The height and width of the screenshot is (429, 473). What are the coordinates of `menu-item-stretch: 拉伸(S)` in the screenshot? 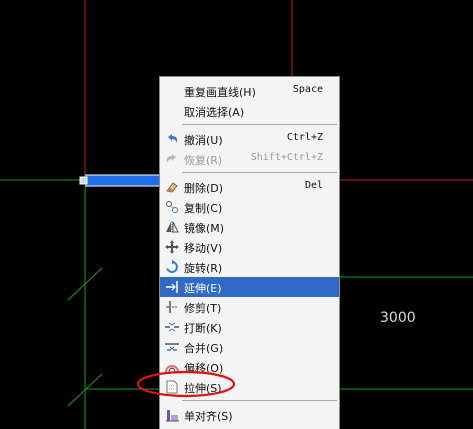 It's located at (249, 387).